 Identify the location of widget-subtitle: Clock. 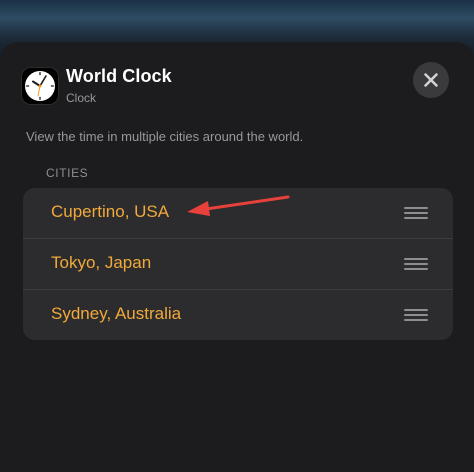
(81, 98).